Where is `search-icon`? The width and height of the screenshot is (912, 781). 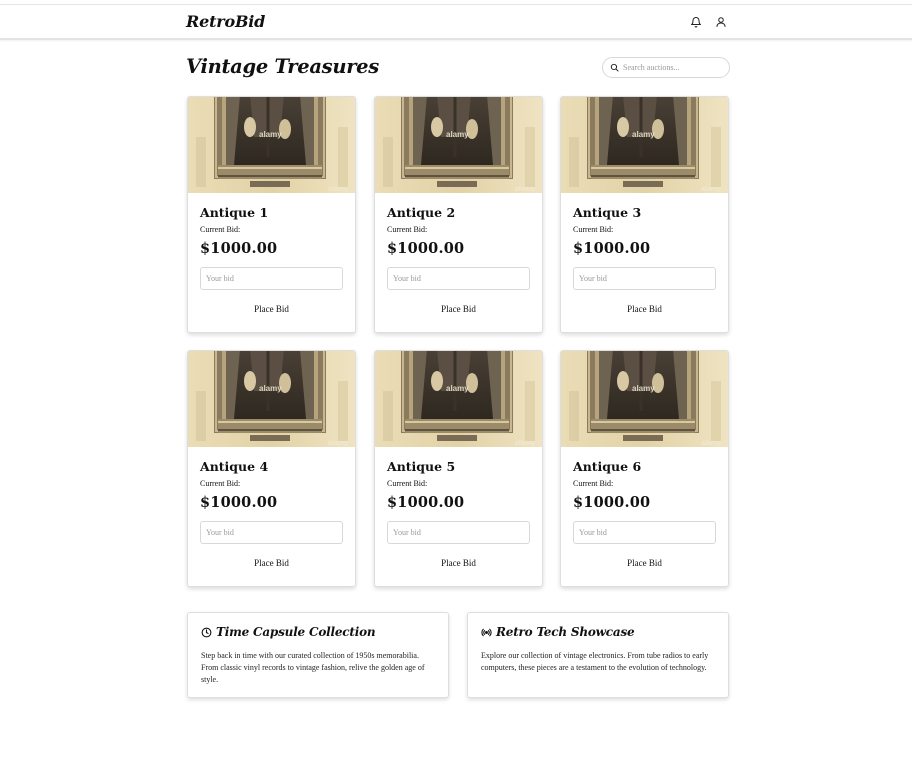 search-icon is located at coordinates (614, 67).